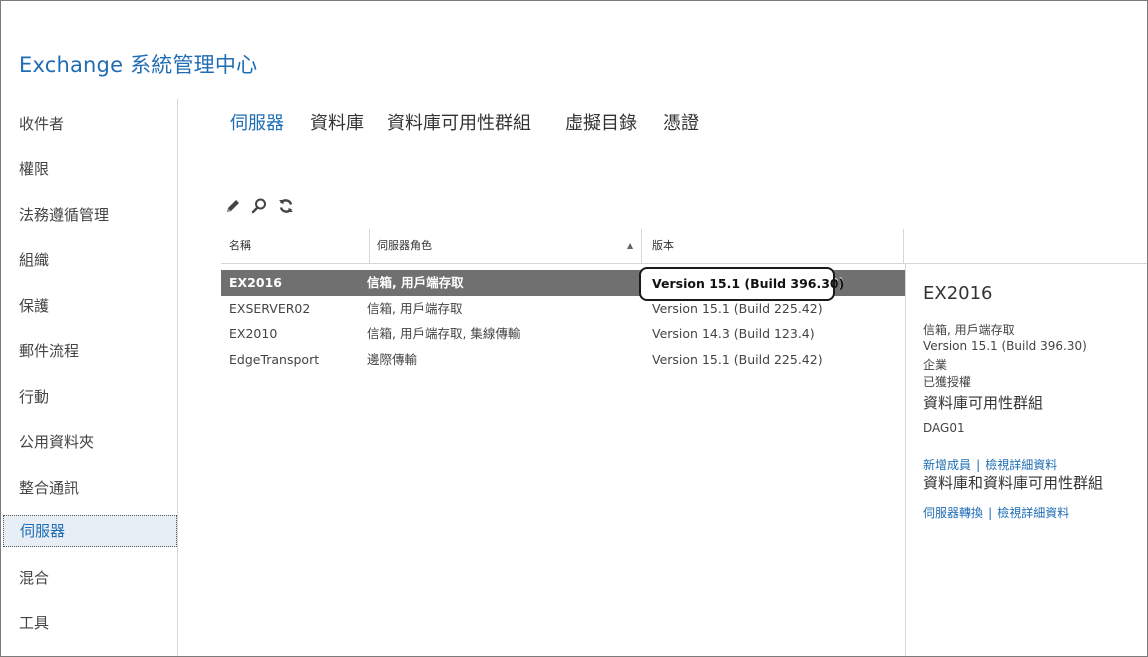  Describe the element at coordinates (983, 403) in the screenshot. I see `details-dag-heading: 資料庫可用性群組` at that location.